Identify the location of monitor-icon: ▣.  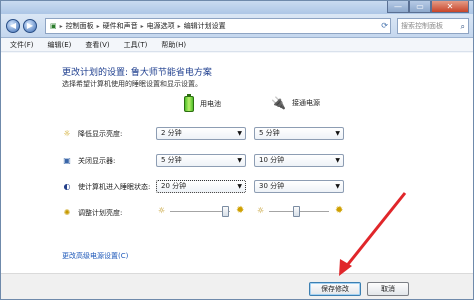
(67, 160).